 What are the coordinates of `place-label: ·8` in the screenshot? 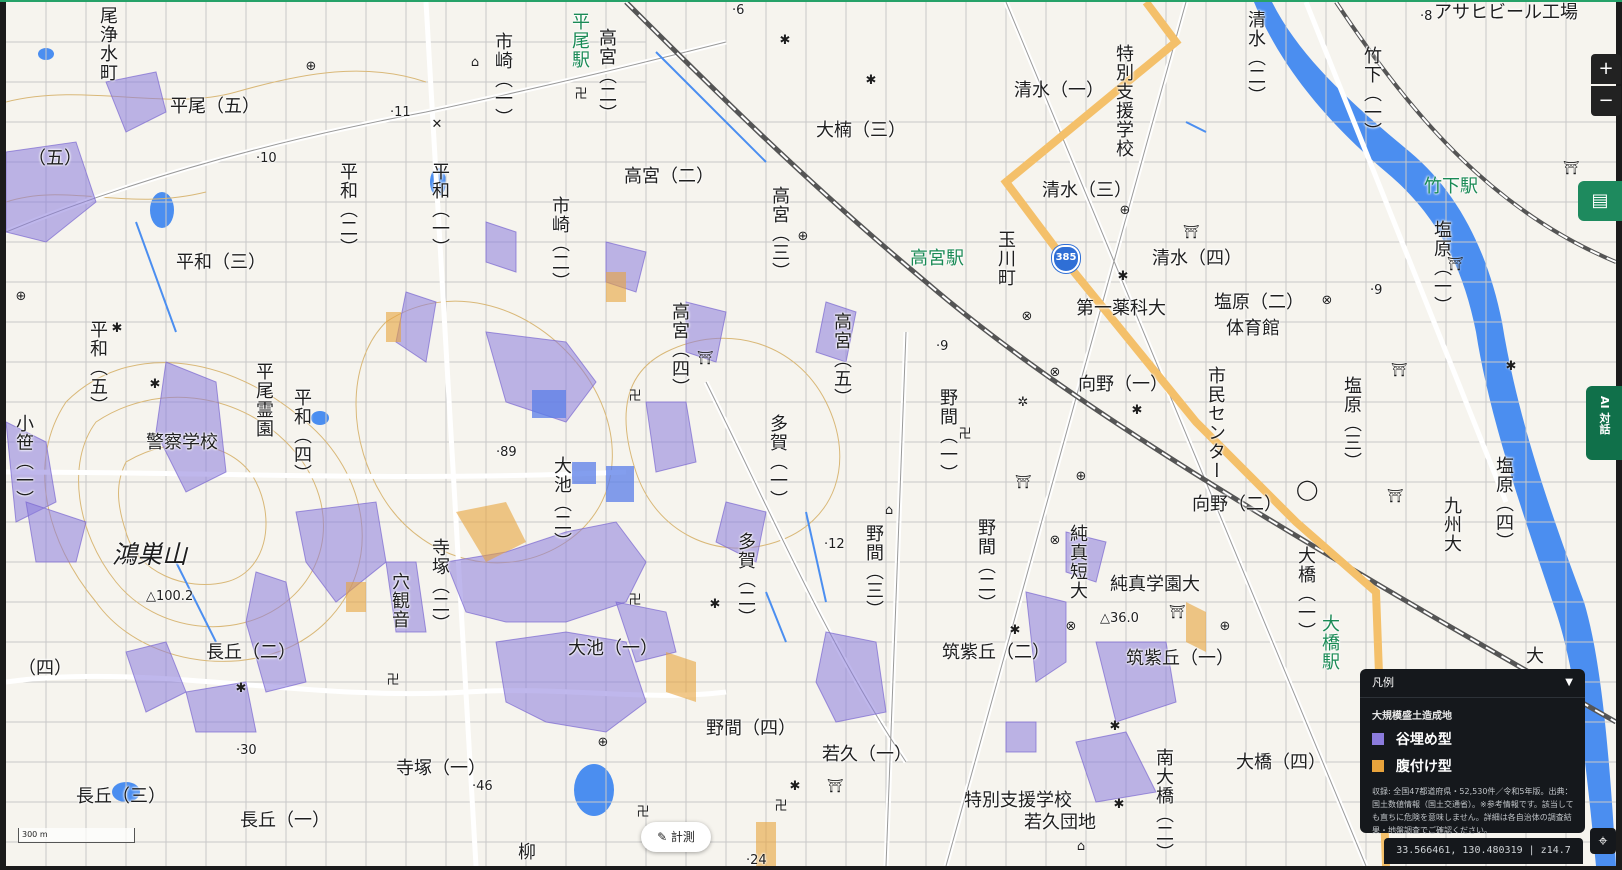 It's located at (1426, 16).